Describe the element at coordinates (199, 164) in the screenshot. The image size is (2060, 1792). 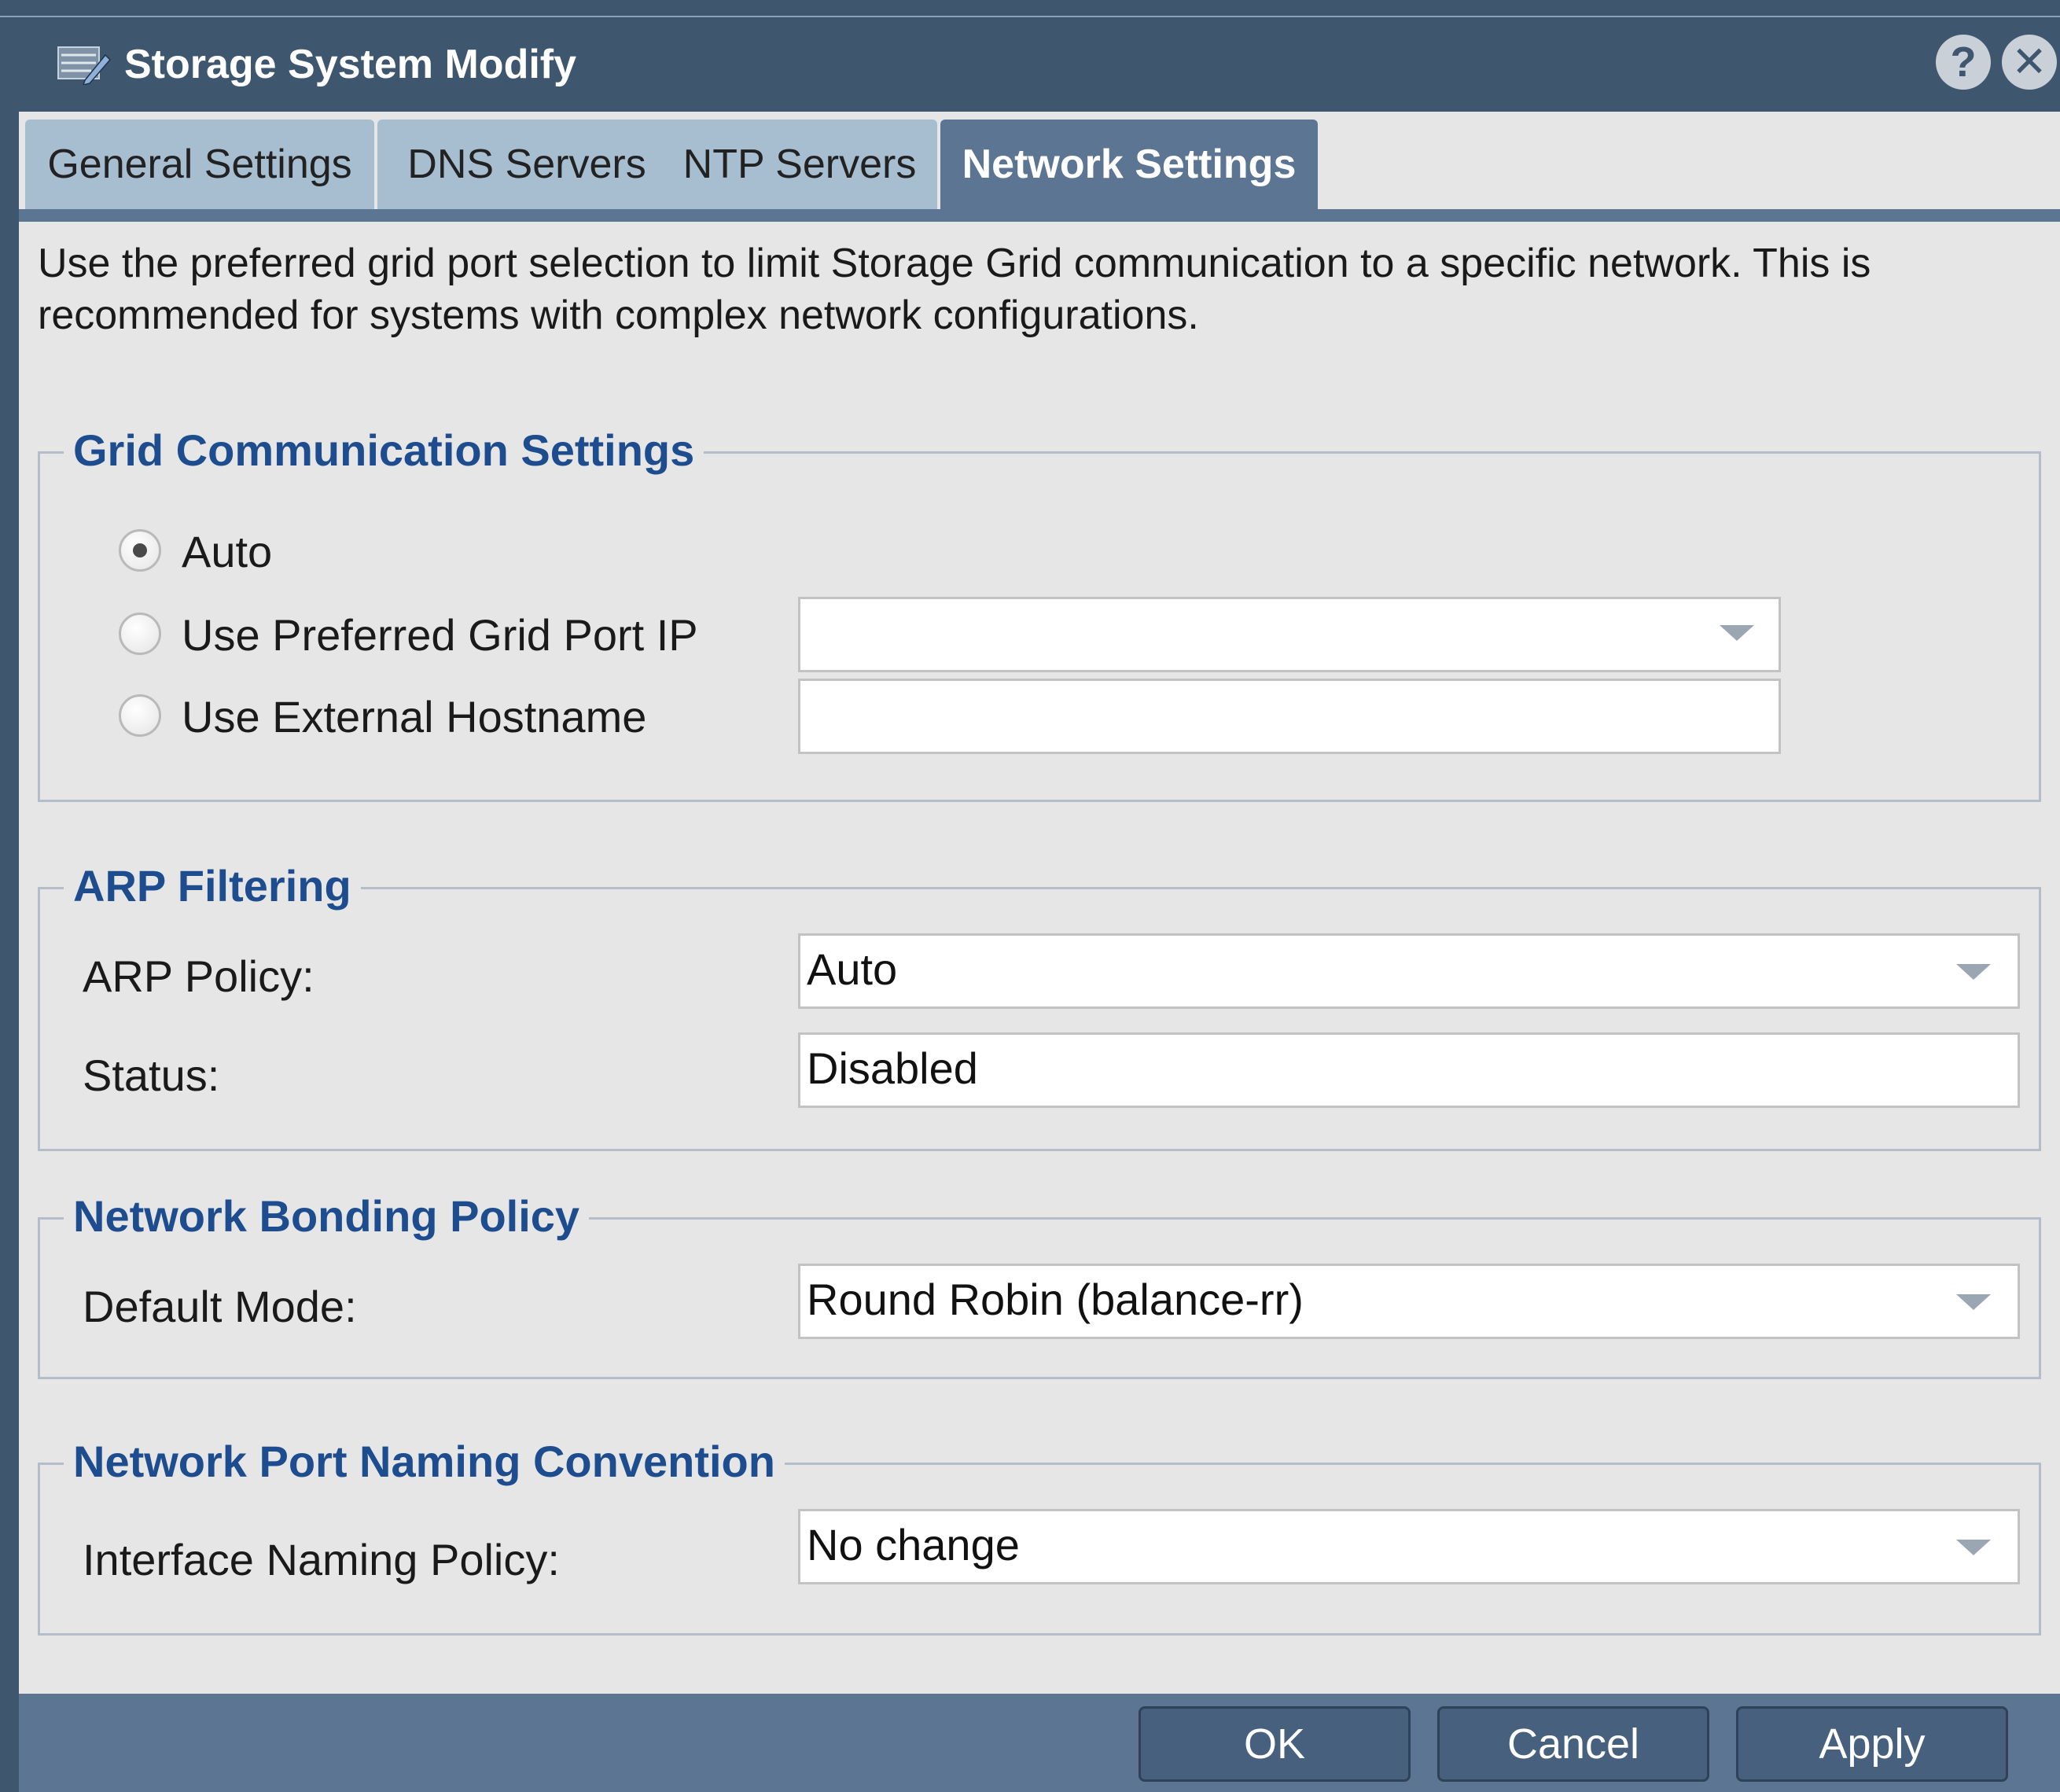
I see `tab-general-settings: General Settings` at that location.